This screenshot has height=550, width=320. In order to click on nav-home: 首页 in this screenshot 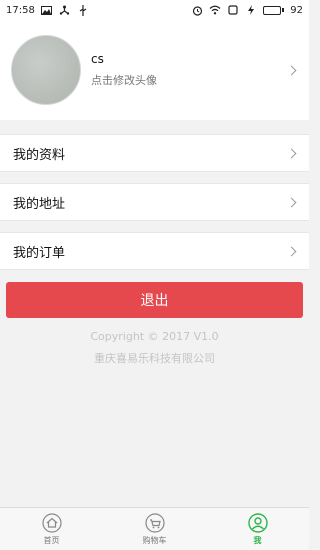, I will do `click(52, 529)`.